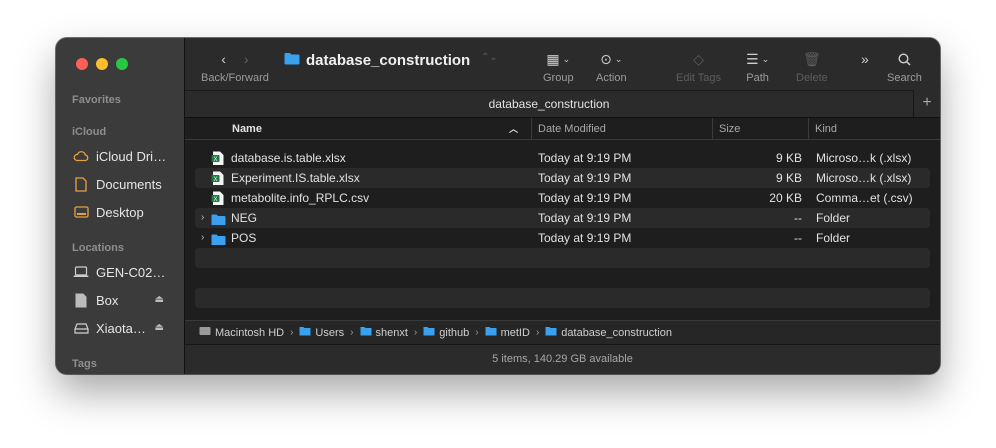 The image size is (996, 448). I want to click on column-date: Date Modified, so click(621, 129).